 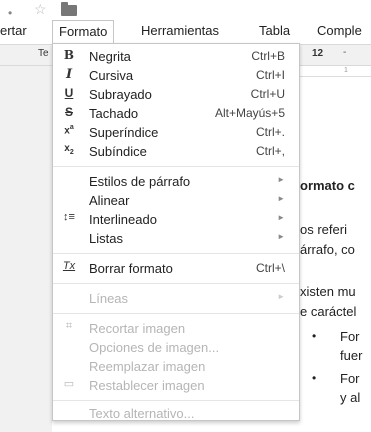 What do you see at coordinates (344, 52) in the screenshot?
I see `font-size-decrease-button: -` at bounding box center [344, 52].